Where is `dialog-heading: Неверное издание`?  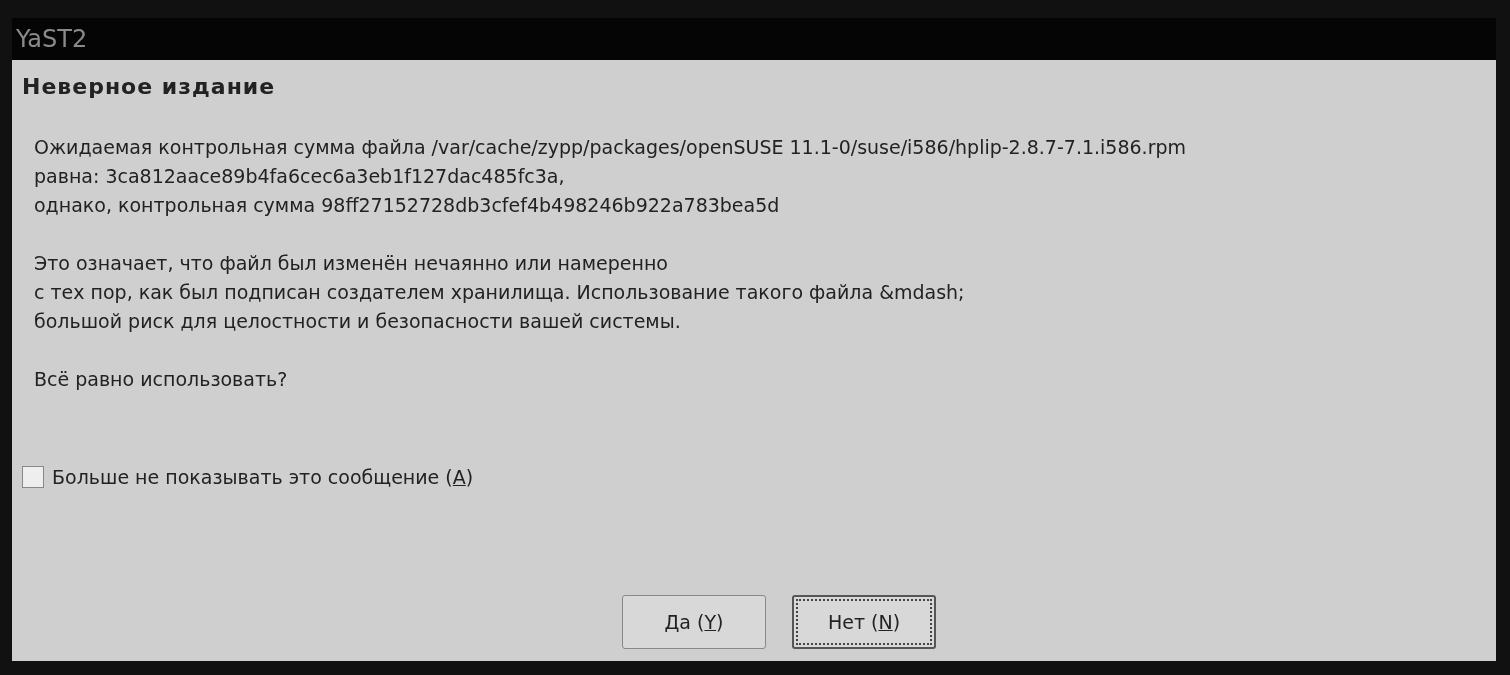
dialog-heading: Неверное издание is located at coordinates (149, 87).